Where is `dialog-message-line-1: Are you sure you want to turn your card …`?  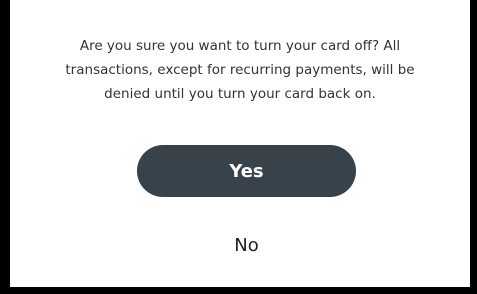
dialog-message-line-1: Are you sure you want to turn your card … is located at coordinates (240, 46).